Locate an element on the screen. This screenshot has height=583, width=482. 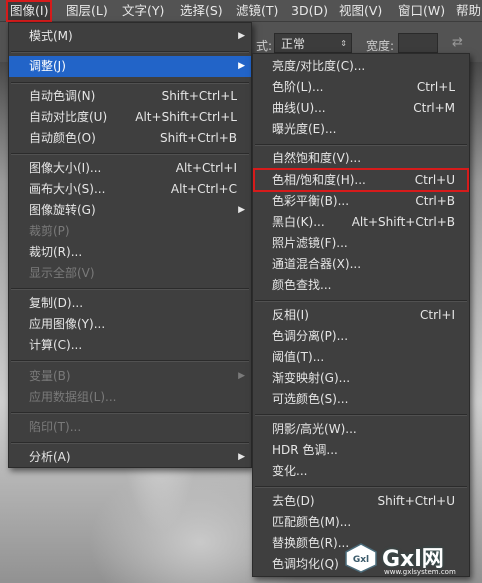
menu-item-black-white: 黑白(K)... Alt+Shift+Ctrl+B is located at coordinates (361, 222).